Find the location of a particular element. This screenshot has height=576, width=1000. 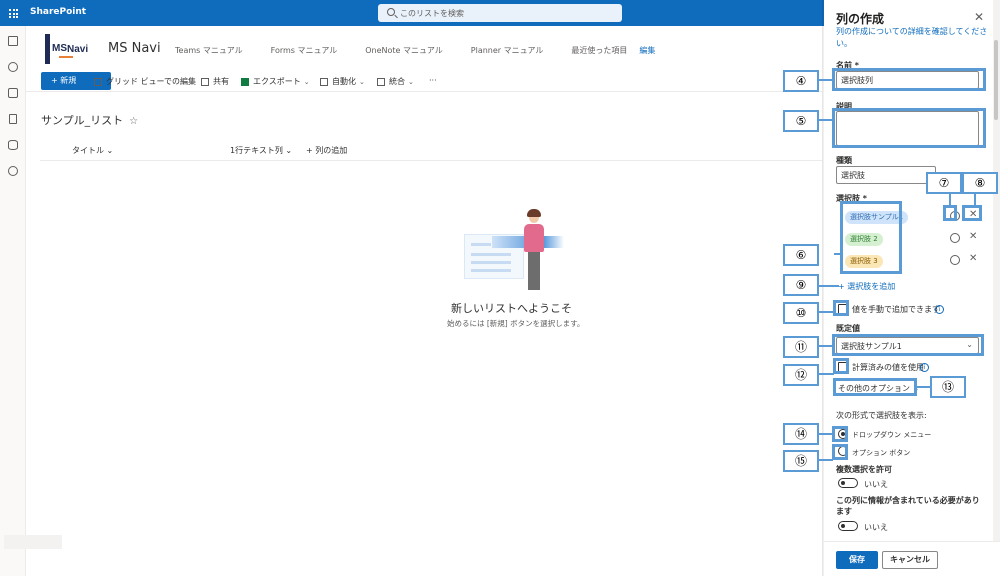

highlight-palette is located at coordinates (950, 213).